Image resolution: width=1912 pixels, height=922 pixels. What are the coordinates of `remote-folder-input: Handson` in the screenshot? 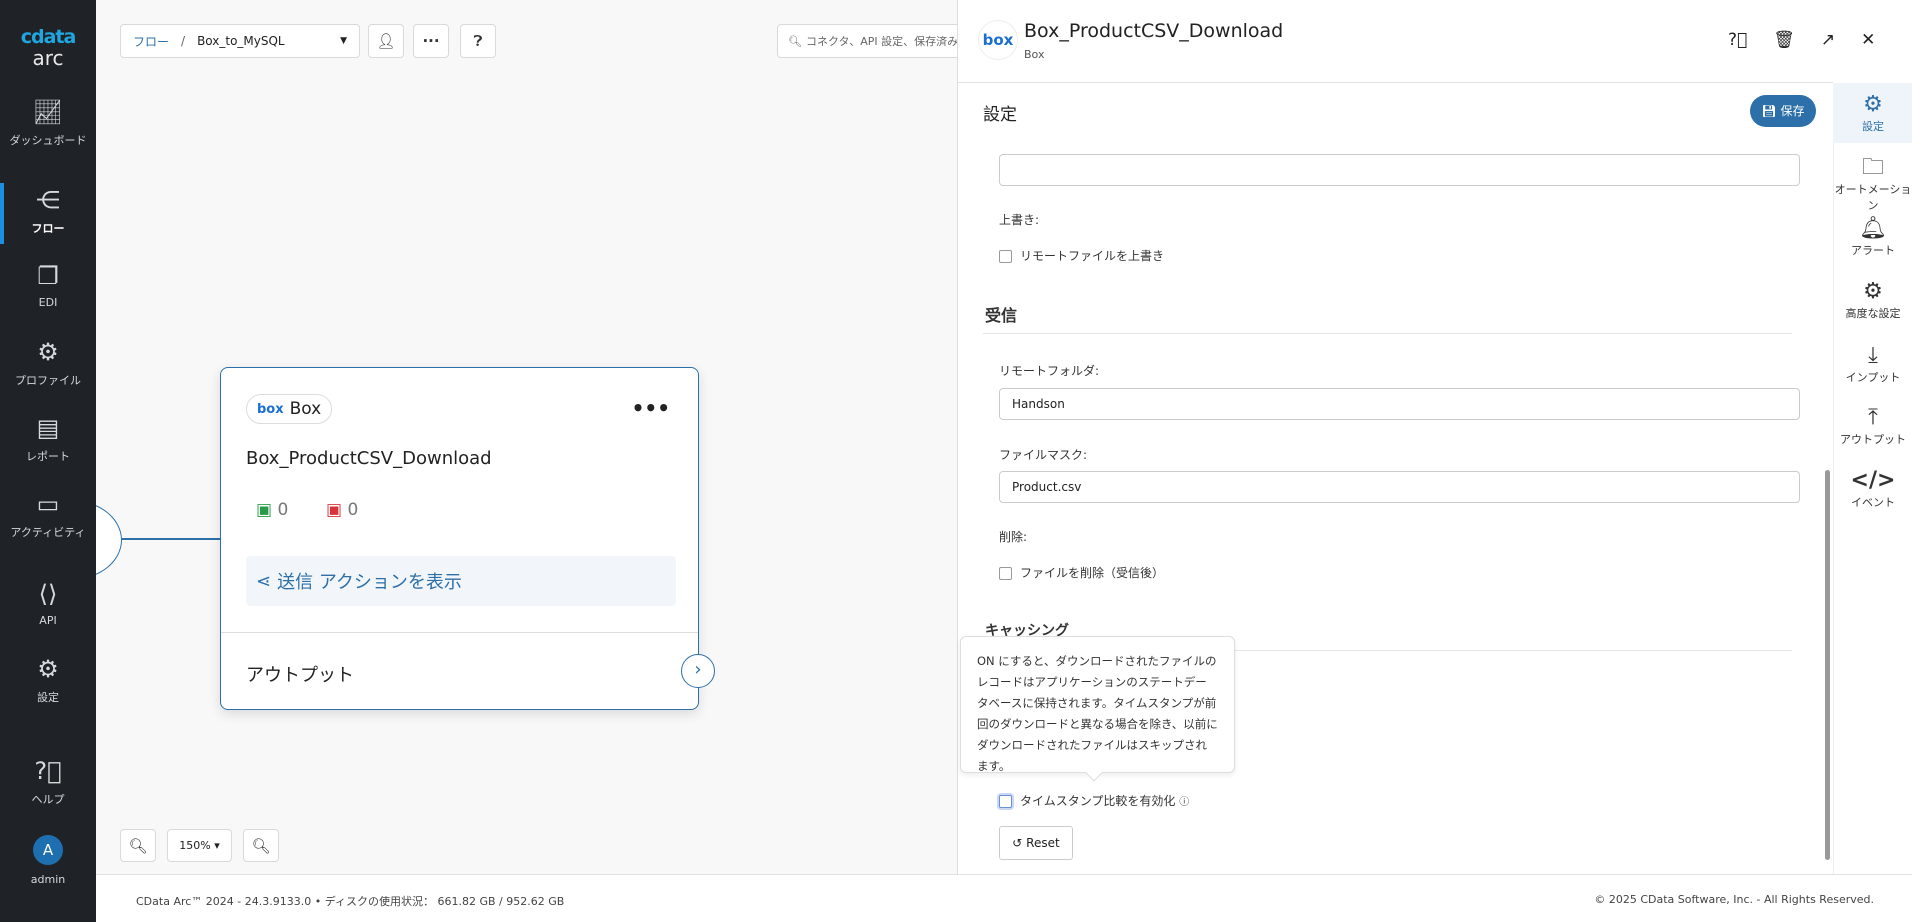 It's located at (1399, 404).